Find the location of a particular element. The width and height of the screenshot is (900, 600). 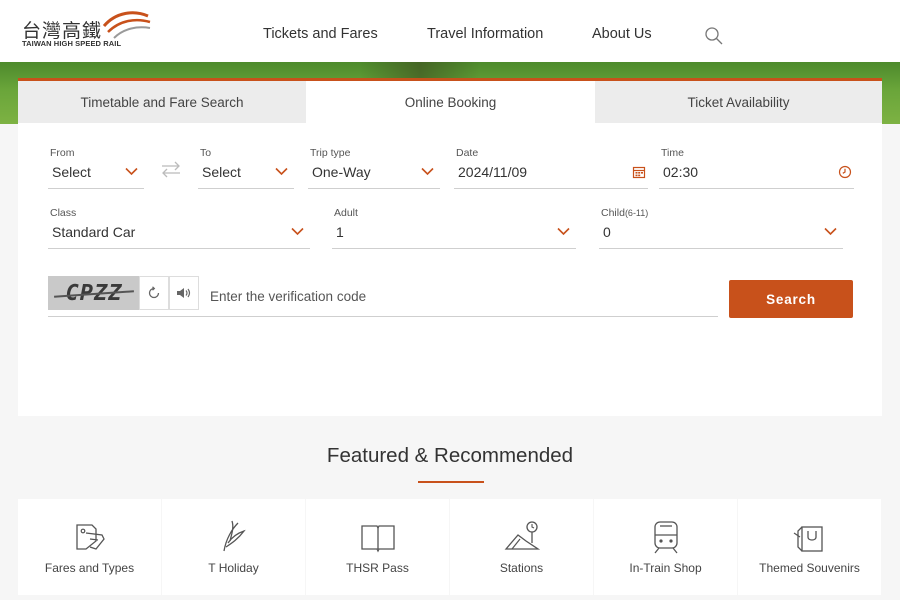

class-value: Standard Car is located at coordinates (94, 232).